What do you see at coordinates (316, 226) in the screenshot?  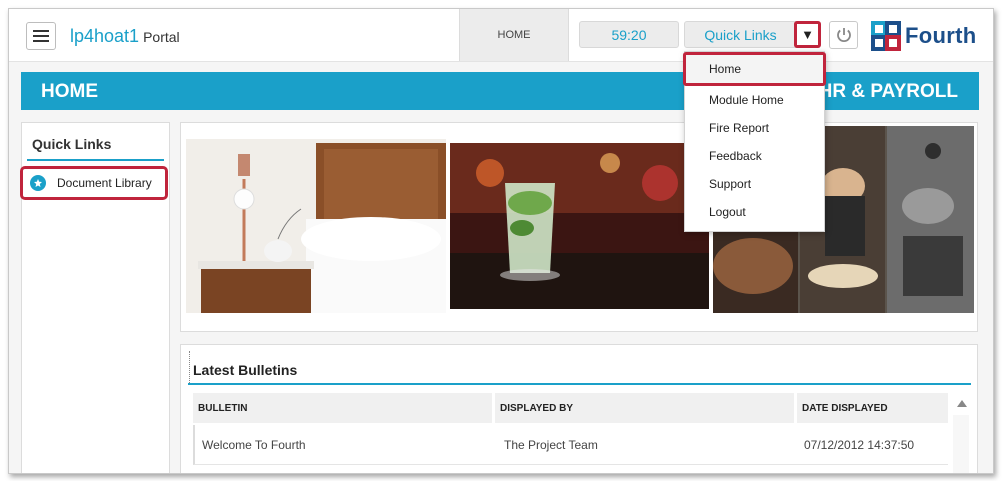 I see `bedroom-image` at bounding box center [316, 226].